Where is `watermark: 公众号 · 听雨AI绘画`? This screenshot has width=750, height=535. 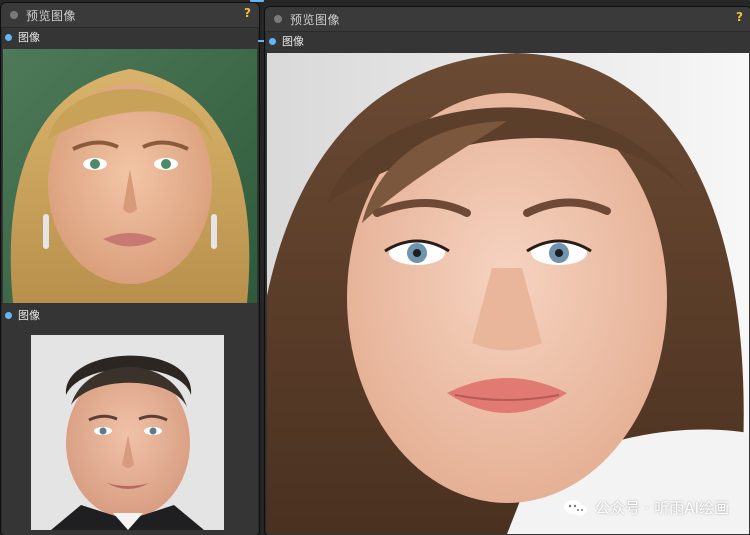 watermark: 公众号 · 听雨AI绘画 is located at coordinates (646, 507).